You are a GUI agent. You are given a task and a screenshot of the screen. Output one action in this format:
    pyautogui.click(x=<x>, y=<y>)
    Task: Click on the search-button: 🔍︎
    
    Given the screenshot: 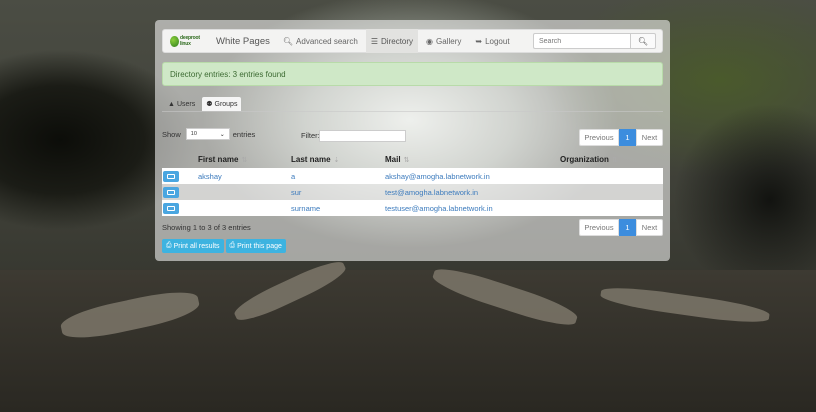 What is the action you would take?
    pyautogui.click(x=643, y=41)
    